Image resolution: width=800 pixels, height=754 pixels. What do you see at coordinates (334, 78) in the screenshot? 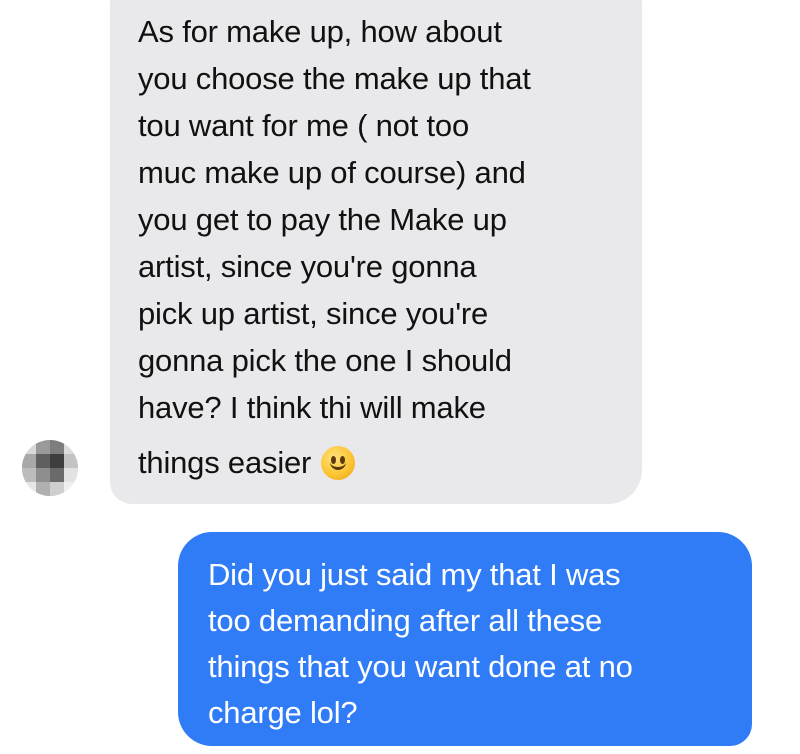
I see `message-line: you choose the make up that` at bounding box center [334, 78].